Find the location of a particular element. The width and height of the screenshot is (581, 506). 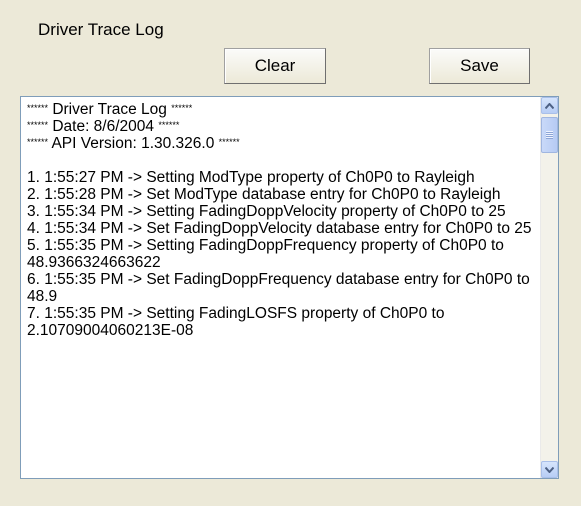

arrow-down-icon is located at coordinates (549, 469).